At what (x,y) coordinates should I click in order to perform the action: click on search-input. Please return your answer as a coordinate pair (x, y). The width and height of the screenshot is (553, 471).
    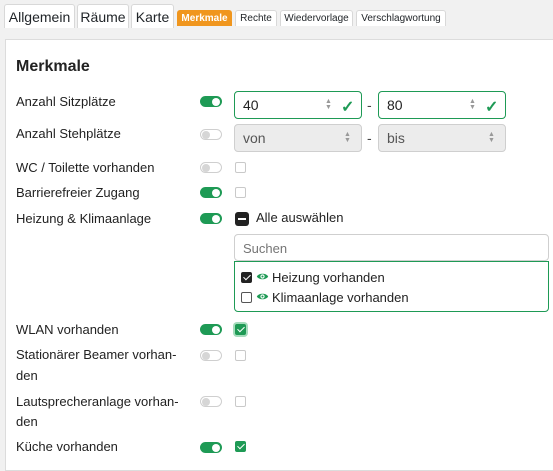
    Looking at the image, I should click on (390, 248).